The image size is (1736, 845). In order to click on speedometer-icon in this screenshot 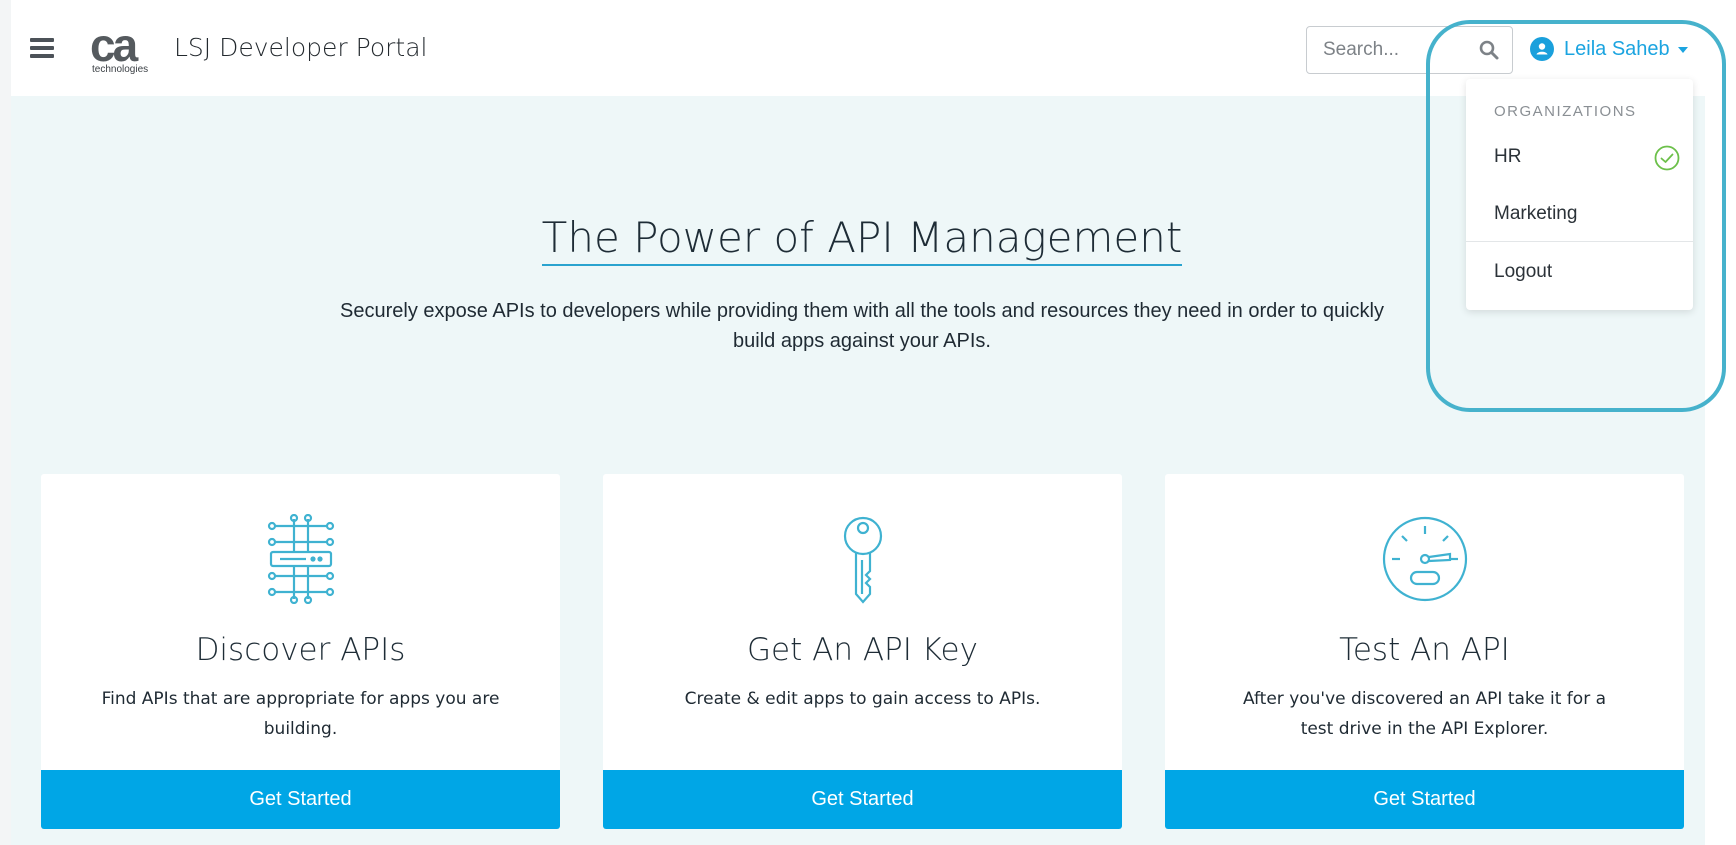, I will do `click(1424, 559)`.